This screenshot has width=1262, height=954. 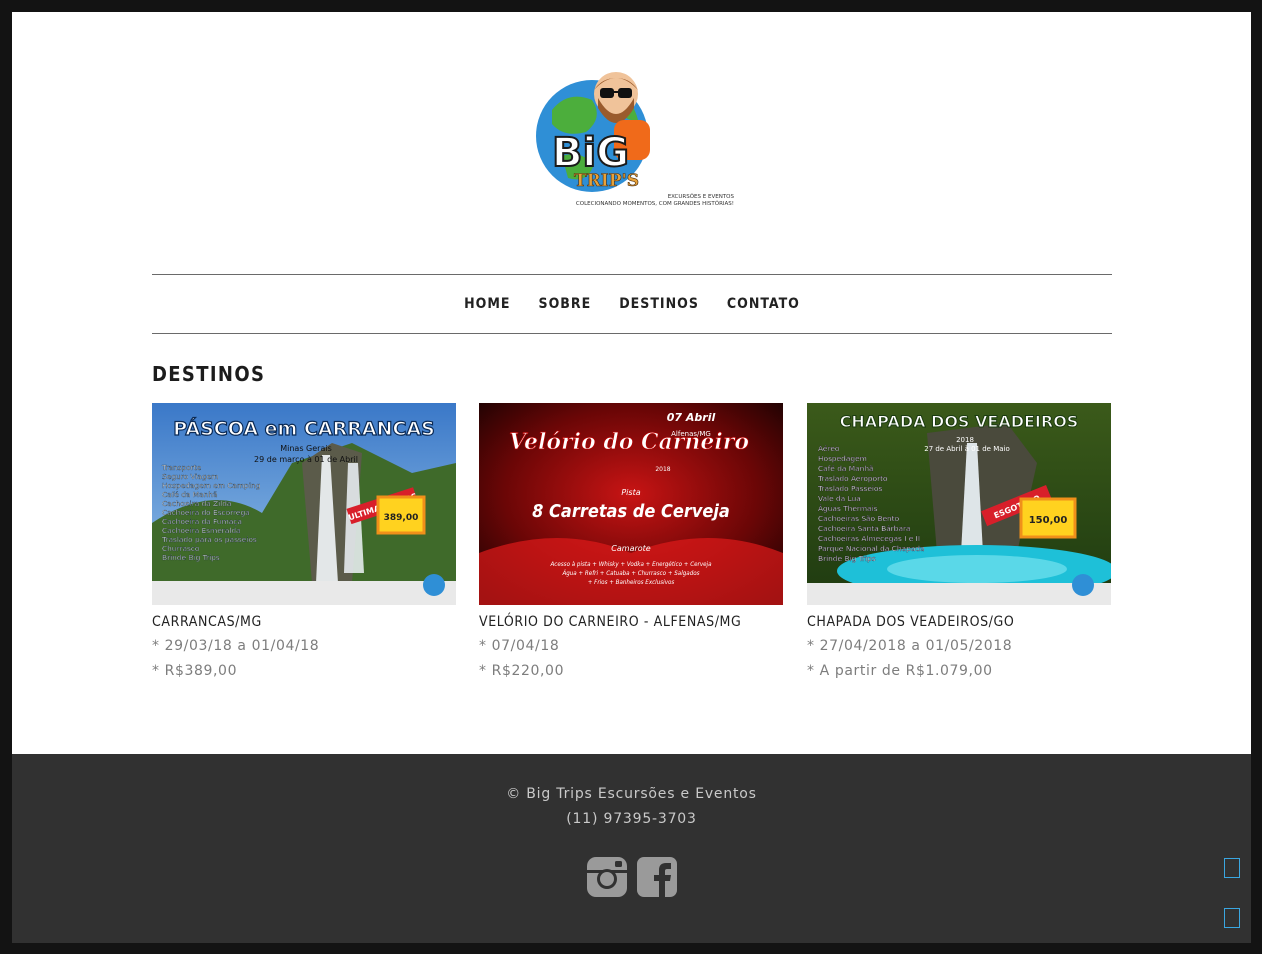 I want to click on poster-item: Churrasco, so click(x=181, y=548).